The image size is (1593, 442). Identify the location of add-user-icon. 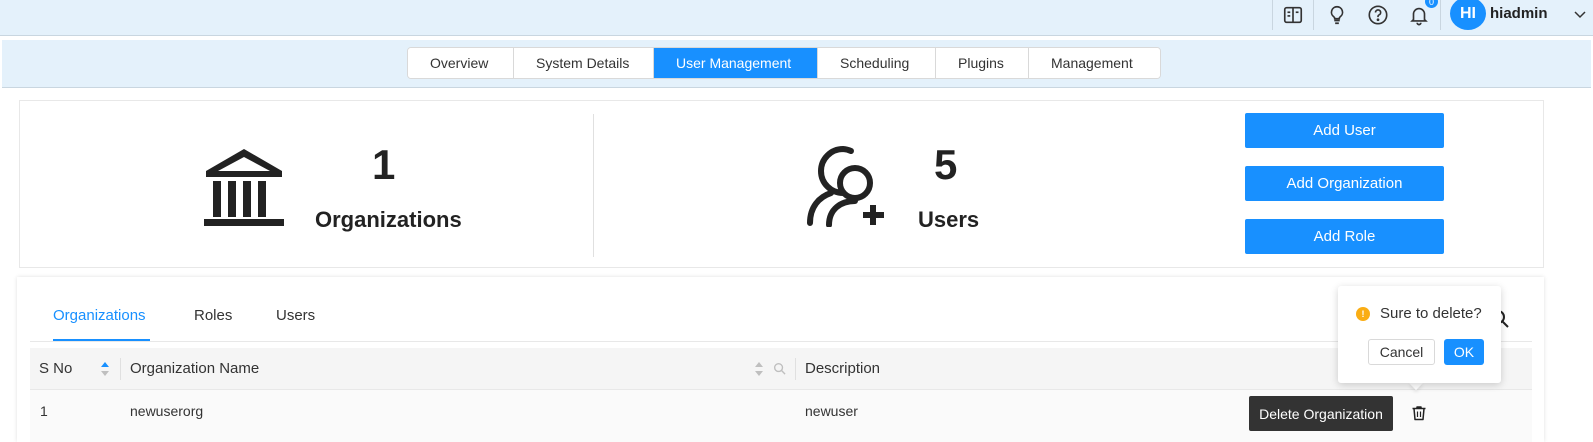
(845, 186).